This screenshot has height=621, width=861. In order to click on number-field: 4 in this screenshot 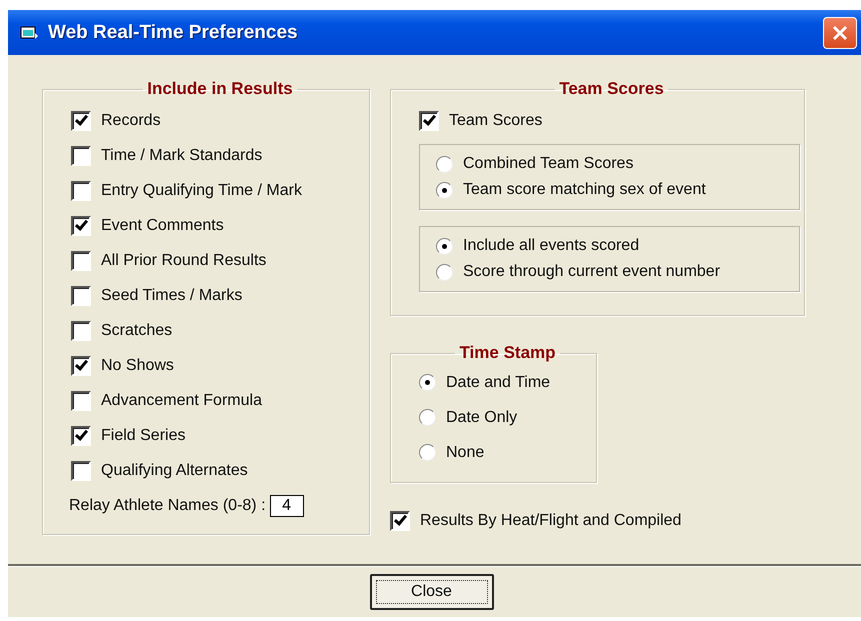, I will do `click(287, 505)`.